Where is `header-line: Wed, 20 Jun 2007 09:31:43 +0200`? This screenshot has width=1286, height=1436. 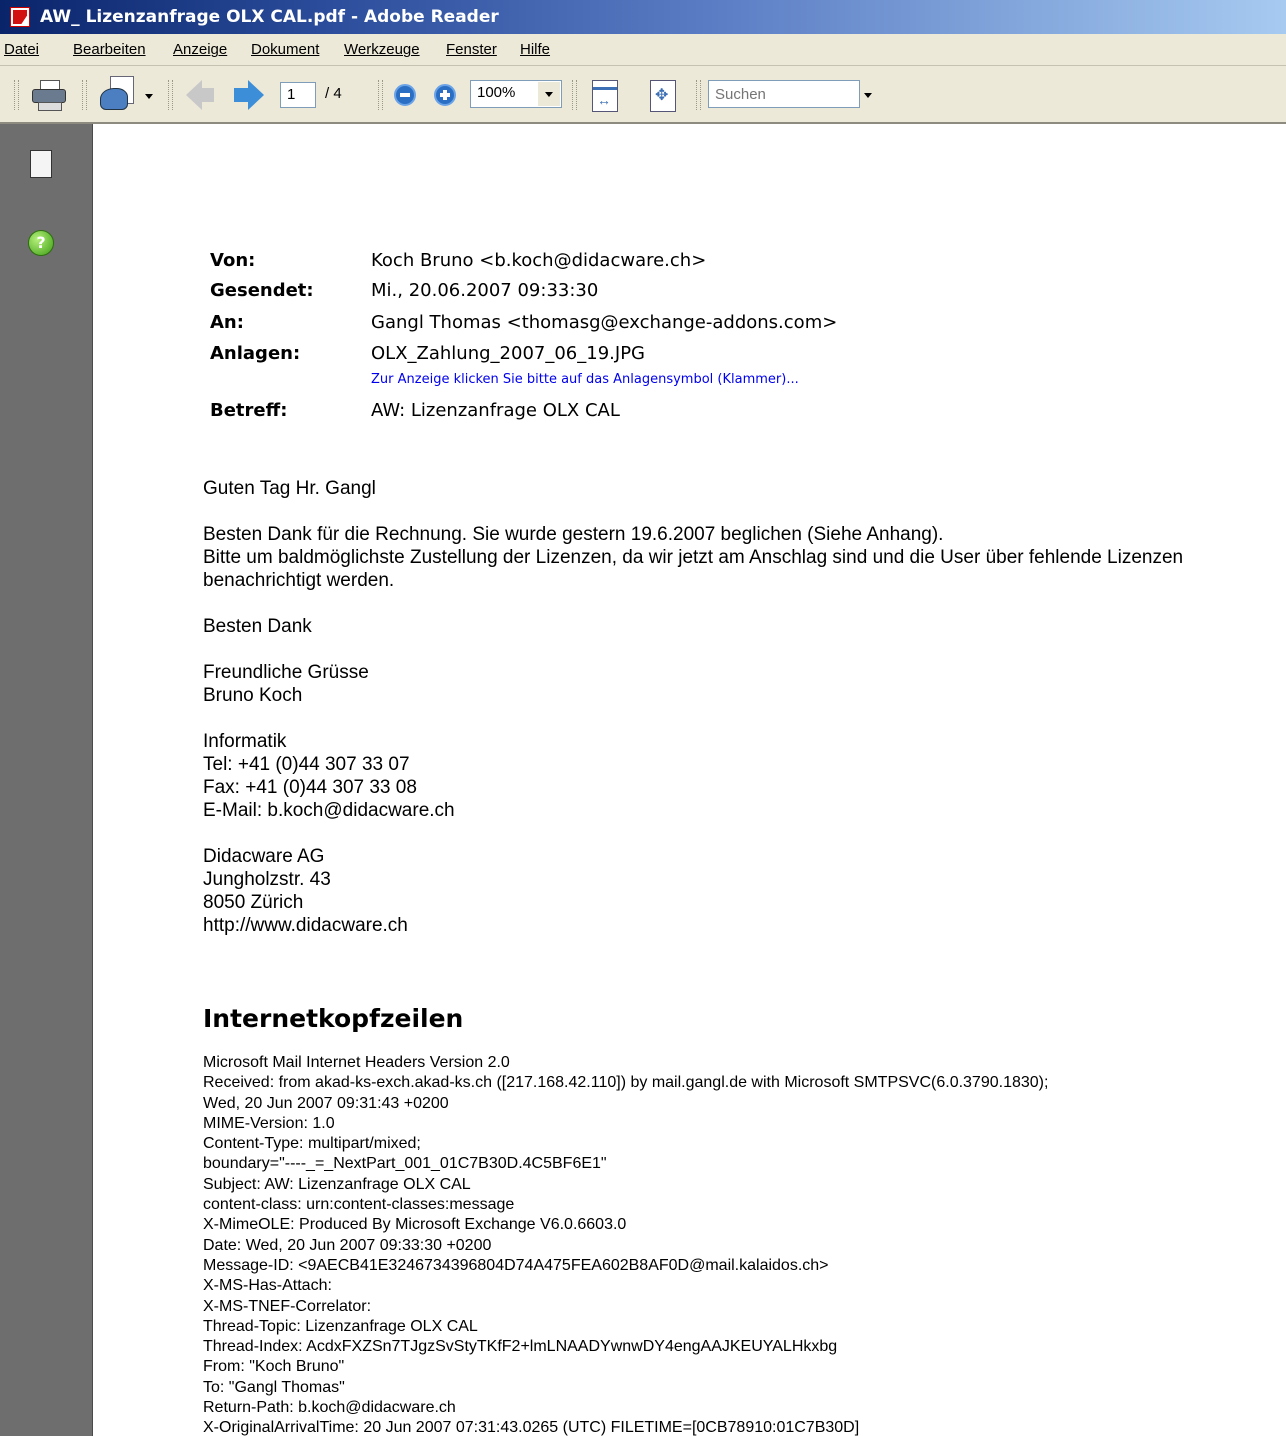
header-line: Wed, 20 Jun 2007 09:31:43 +0200 is located at coordinates (326, 1103).